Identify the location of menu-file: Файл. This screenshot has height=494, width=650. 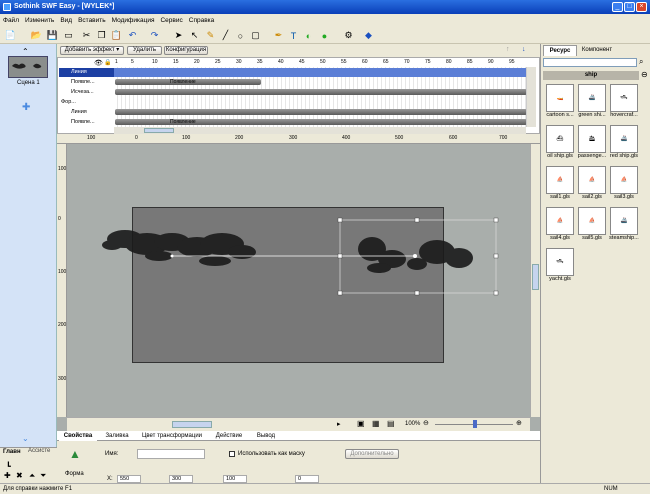
(11, 20).